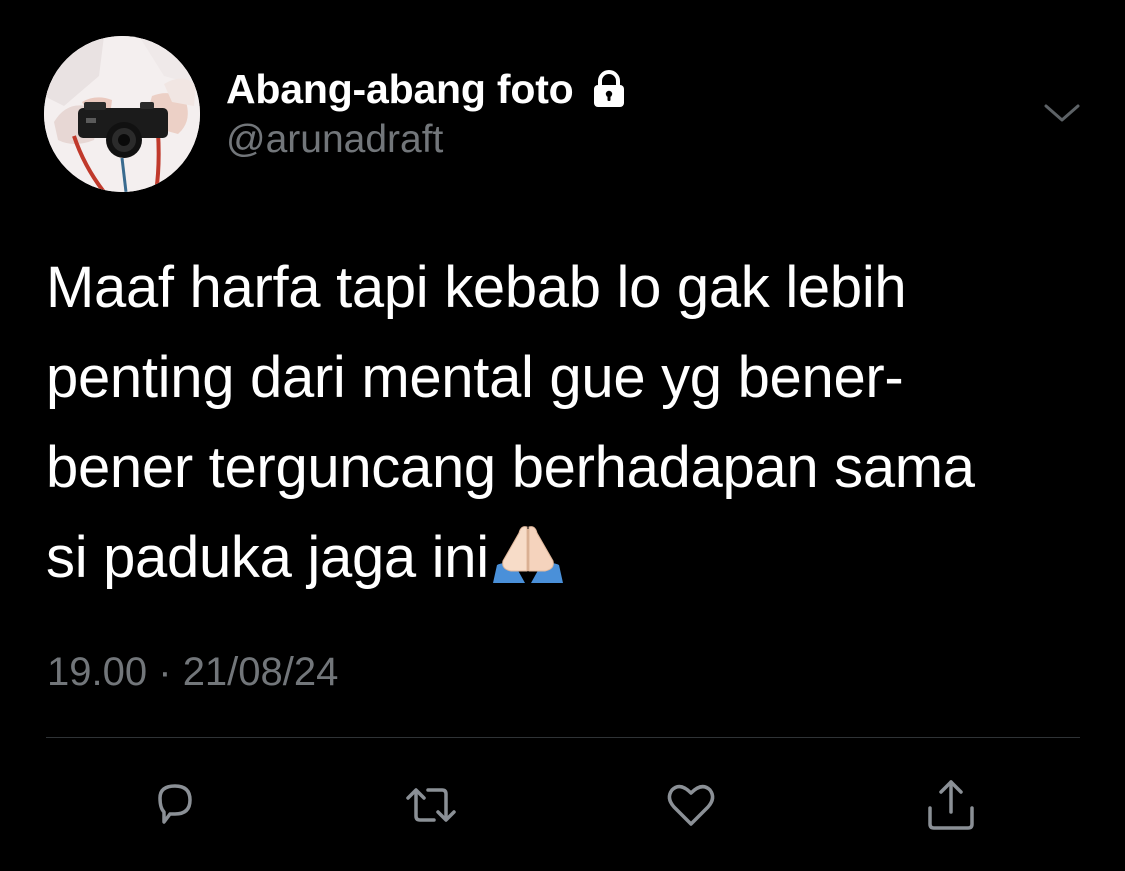 Image resolution: width=1125 pixels, height=871 pixels. I want to click on tweet-text-line: si paduka jaga ini, so click(267, 557).